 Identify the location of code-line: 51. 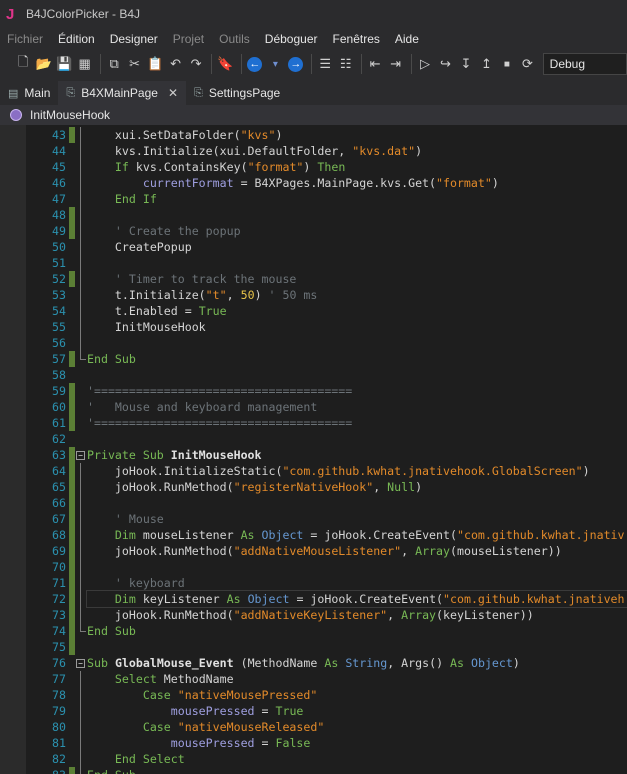
(313, 263).